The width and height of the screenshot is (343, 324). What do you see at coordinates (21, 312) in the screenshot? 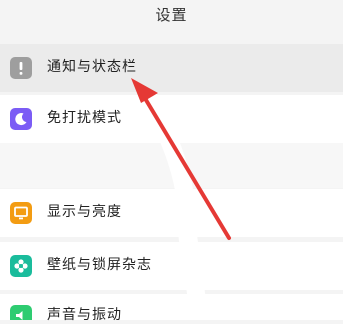
I see `speaker-icon` at bounding box center [21, 312].